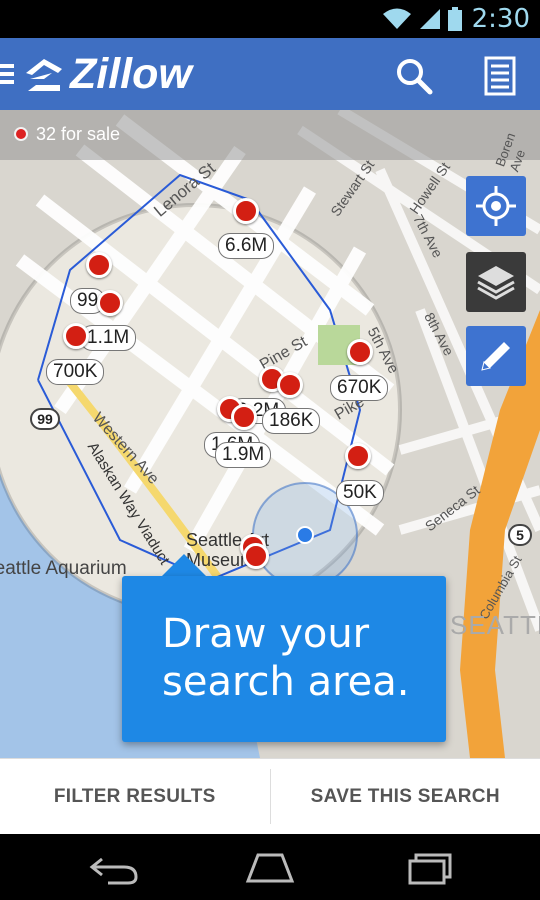 The height and width of the screenshot is (900, 540). Describe the element at coordinates (243, 455) in the screenshot. I see `price-label: 1.9M` at that location.